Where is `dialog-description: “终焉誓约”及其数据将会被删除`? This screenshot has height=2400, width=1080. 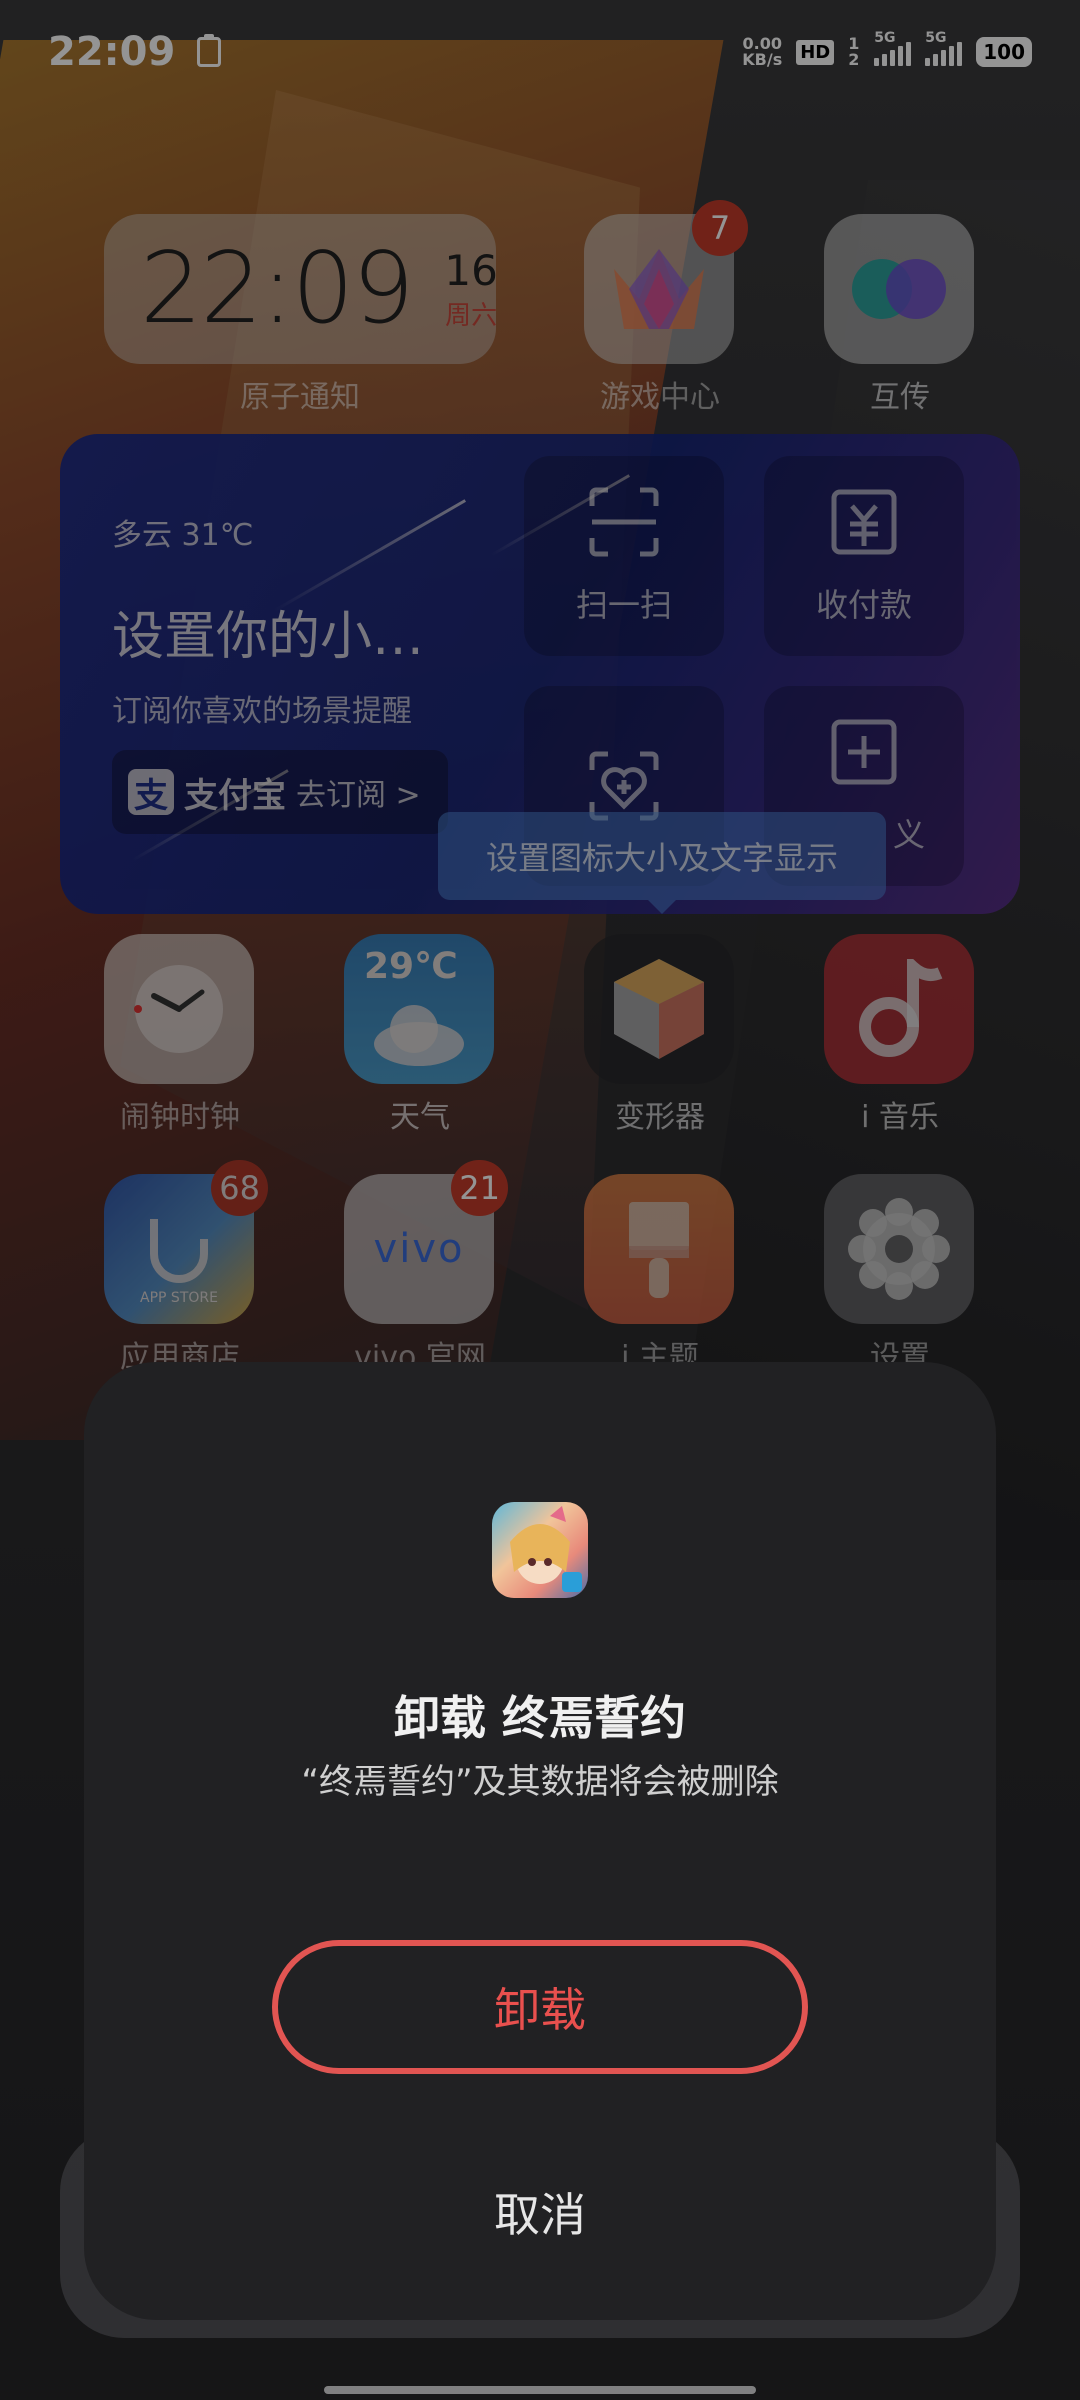
dialog-description: “终焉誓约”及其数据将会被删除 is located at coordinates (540, 1782).